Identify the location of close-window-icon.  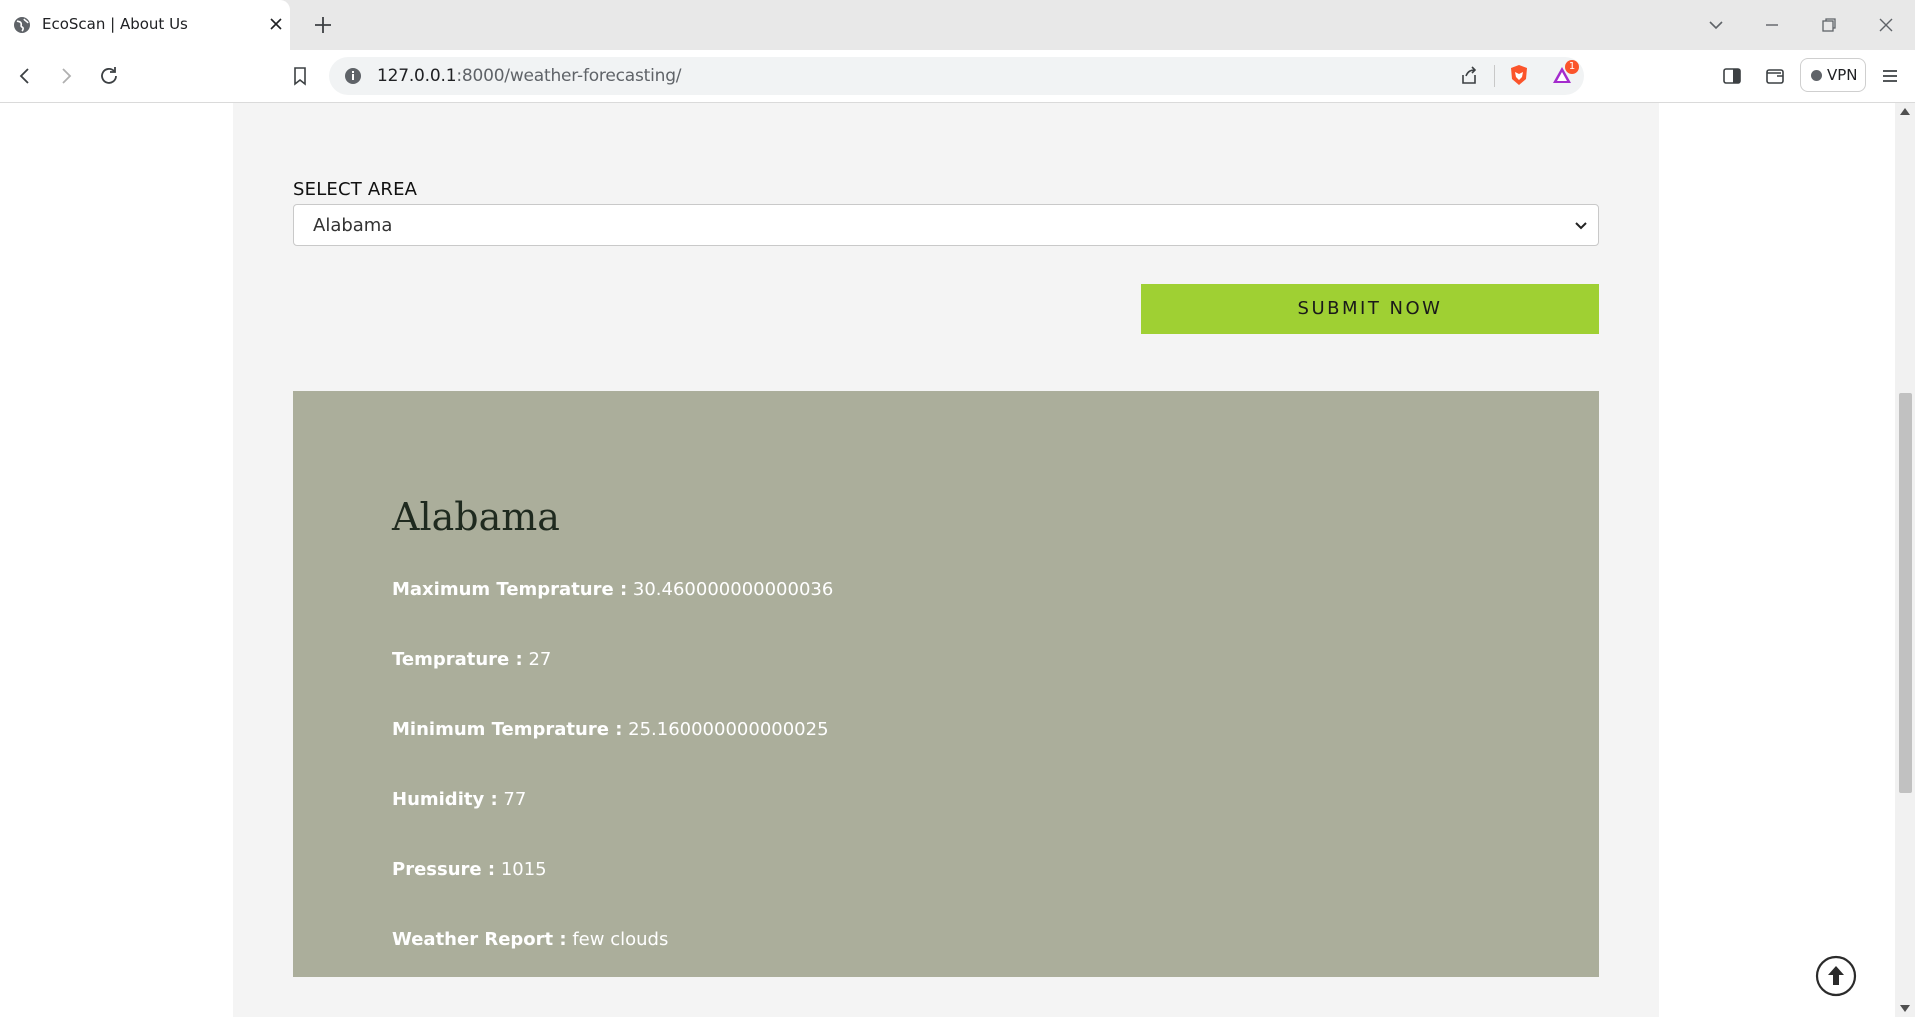
(1886, 25).